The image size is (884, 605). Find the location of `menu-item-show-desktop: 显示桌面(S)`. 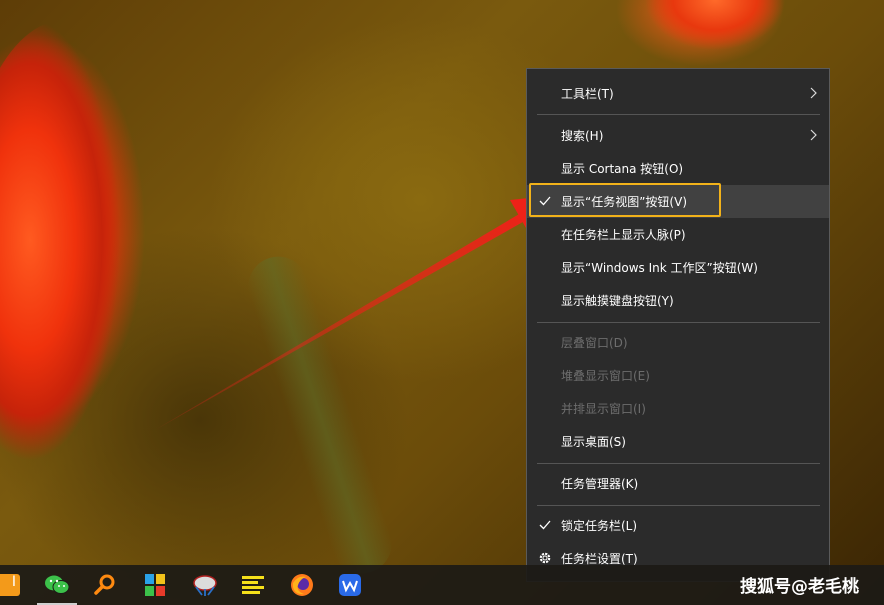

menu-item-show-desktop: 显示桌面(S) is located at coordinates (678, 441).